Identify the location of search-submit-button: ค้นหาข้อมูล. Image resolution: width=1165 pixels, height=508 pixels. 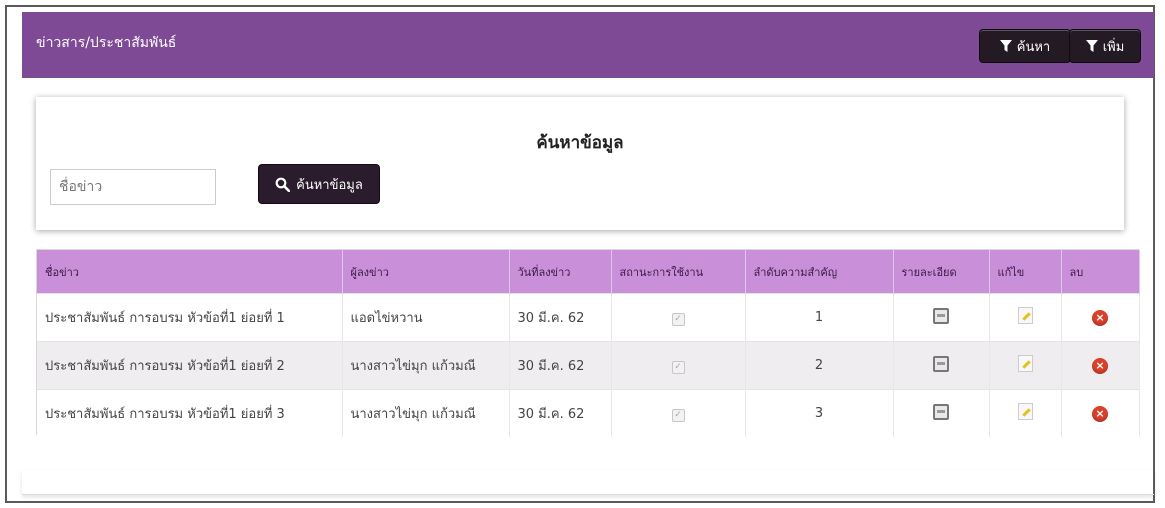
(319, 184).